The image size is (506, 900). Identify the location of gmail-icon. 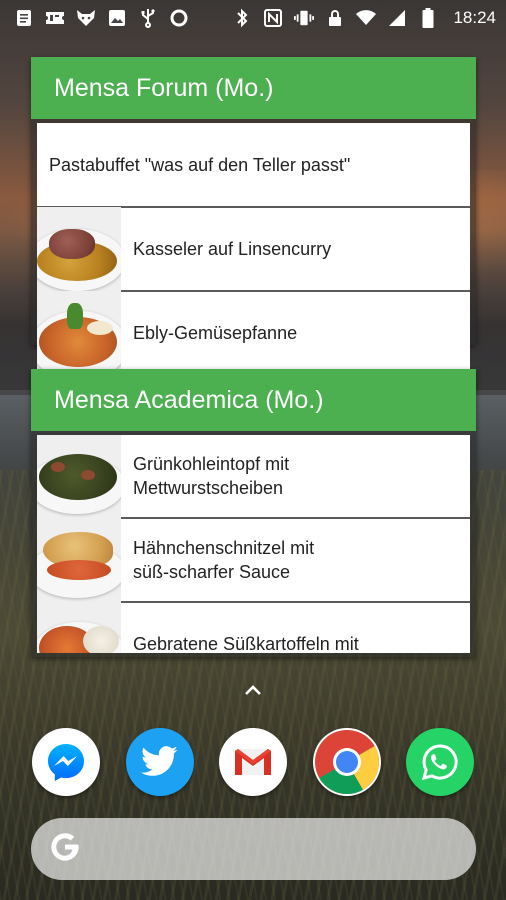
(253, 762).